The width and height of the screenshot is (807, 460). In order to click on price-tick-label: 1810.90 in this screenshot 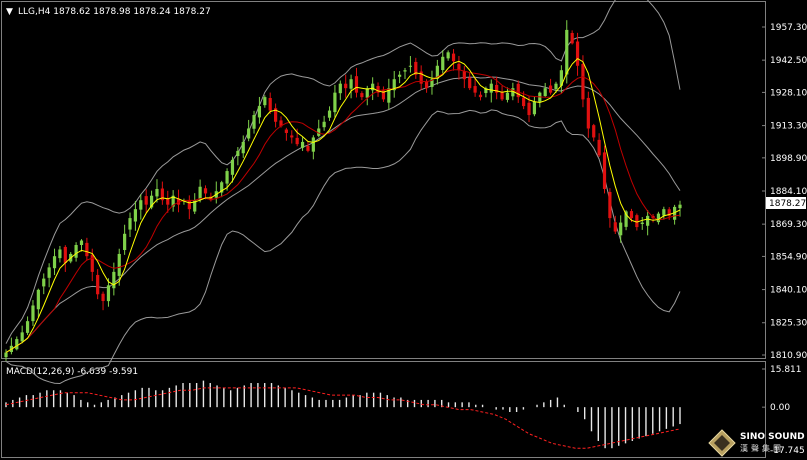, I will do `click(788, 356)`.